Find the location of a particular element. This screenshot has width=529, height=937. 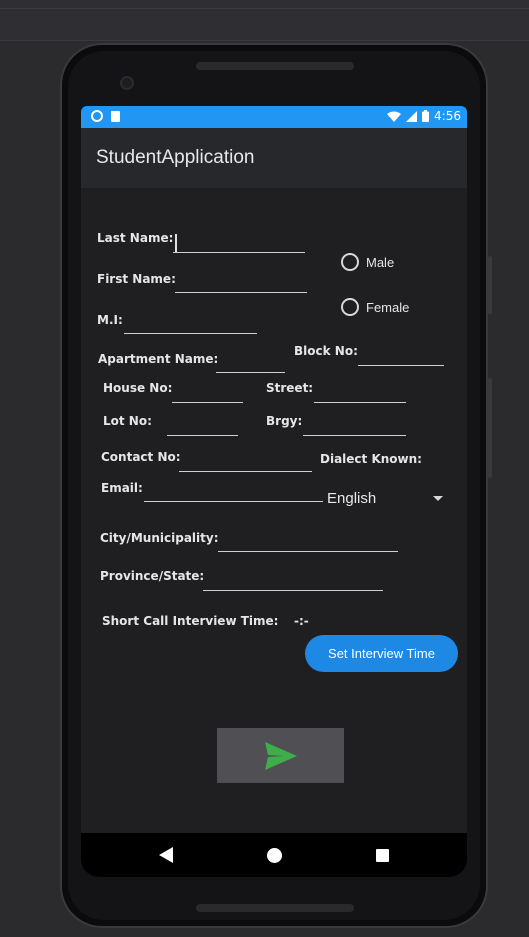

wifi-icon is located at coordinates (394, 116).